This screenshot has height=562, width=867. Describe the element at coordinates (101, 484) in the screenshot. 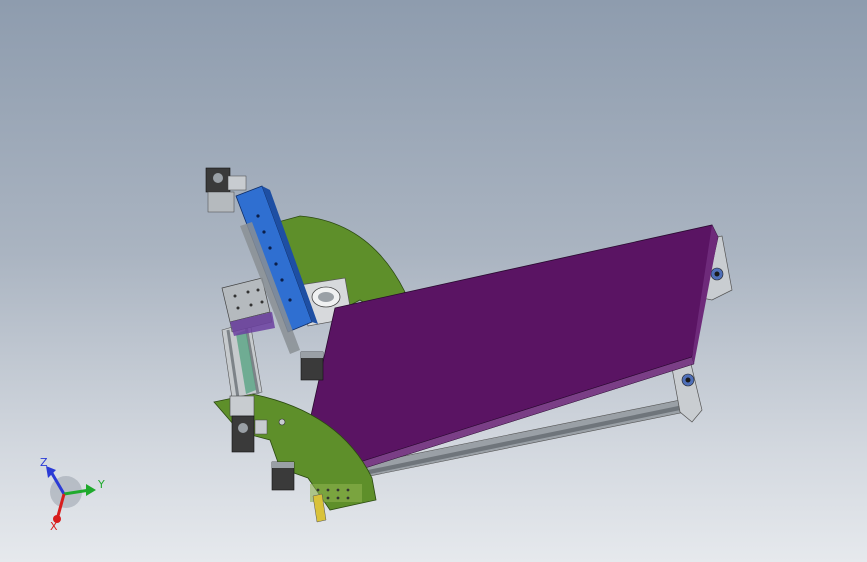

I see `triad-y-label: Y` at that location.